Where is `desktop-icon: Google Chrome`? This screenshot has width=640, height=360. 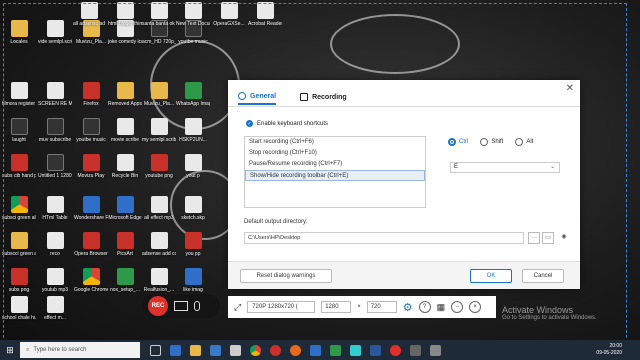 desktop-icon: Google Chrome is located at coordinates (91, 288).